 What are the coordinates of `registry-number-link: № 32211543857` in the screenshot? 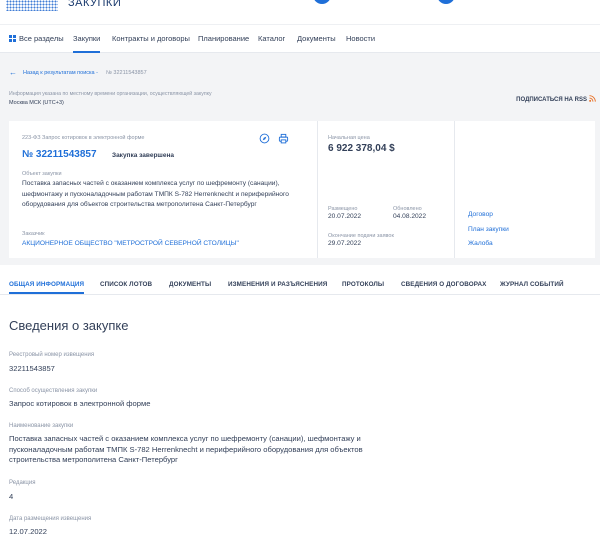 It's located at (59, 154).